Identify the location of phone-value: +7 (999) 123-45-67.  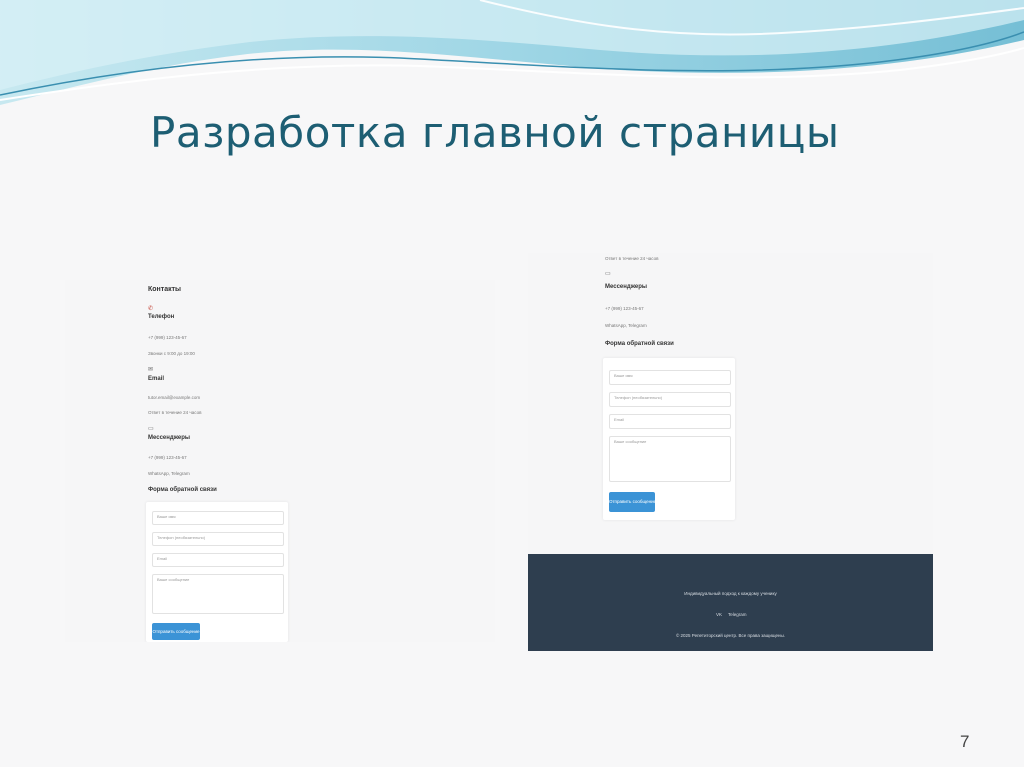
(167, 337).